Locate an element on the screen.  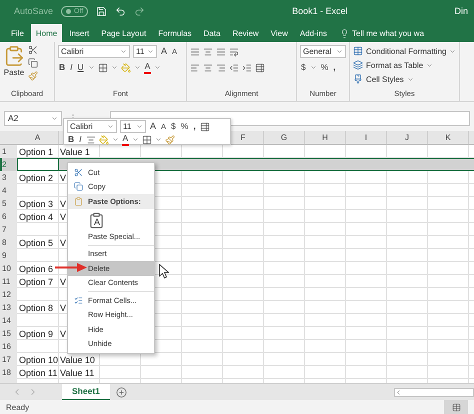
styles-button: Conditional Formatting is located at coordinates (404, 51).